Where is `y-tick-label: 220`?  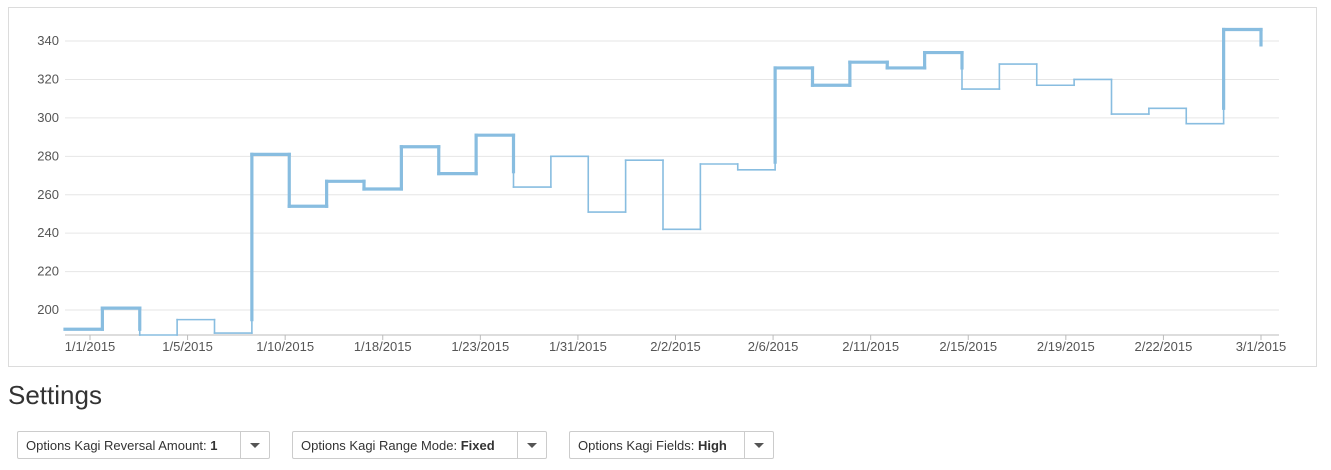 y-tick-label: 220 is located at coordinates (48, 271).